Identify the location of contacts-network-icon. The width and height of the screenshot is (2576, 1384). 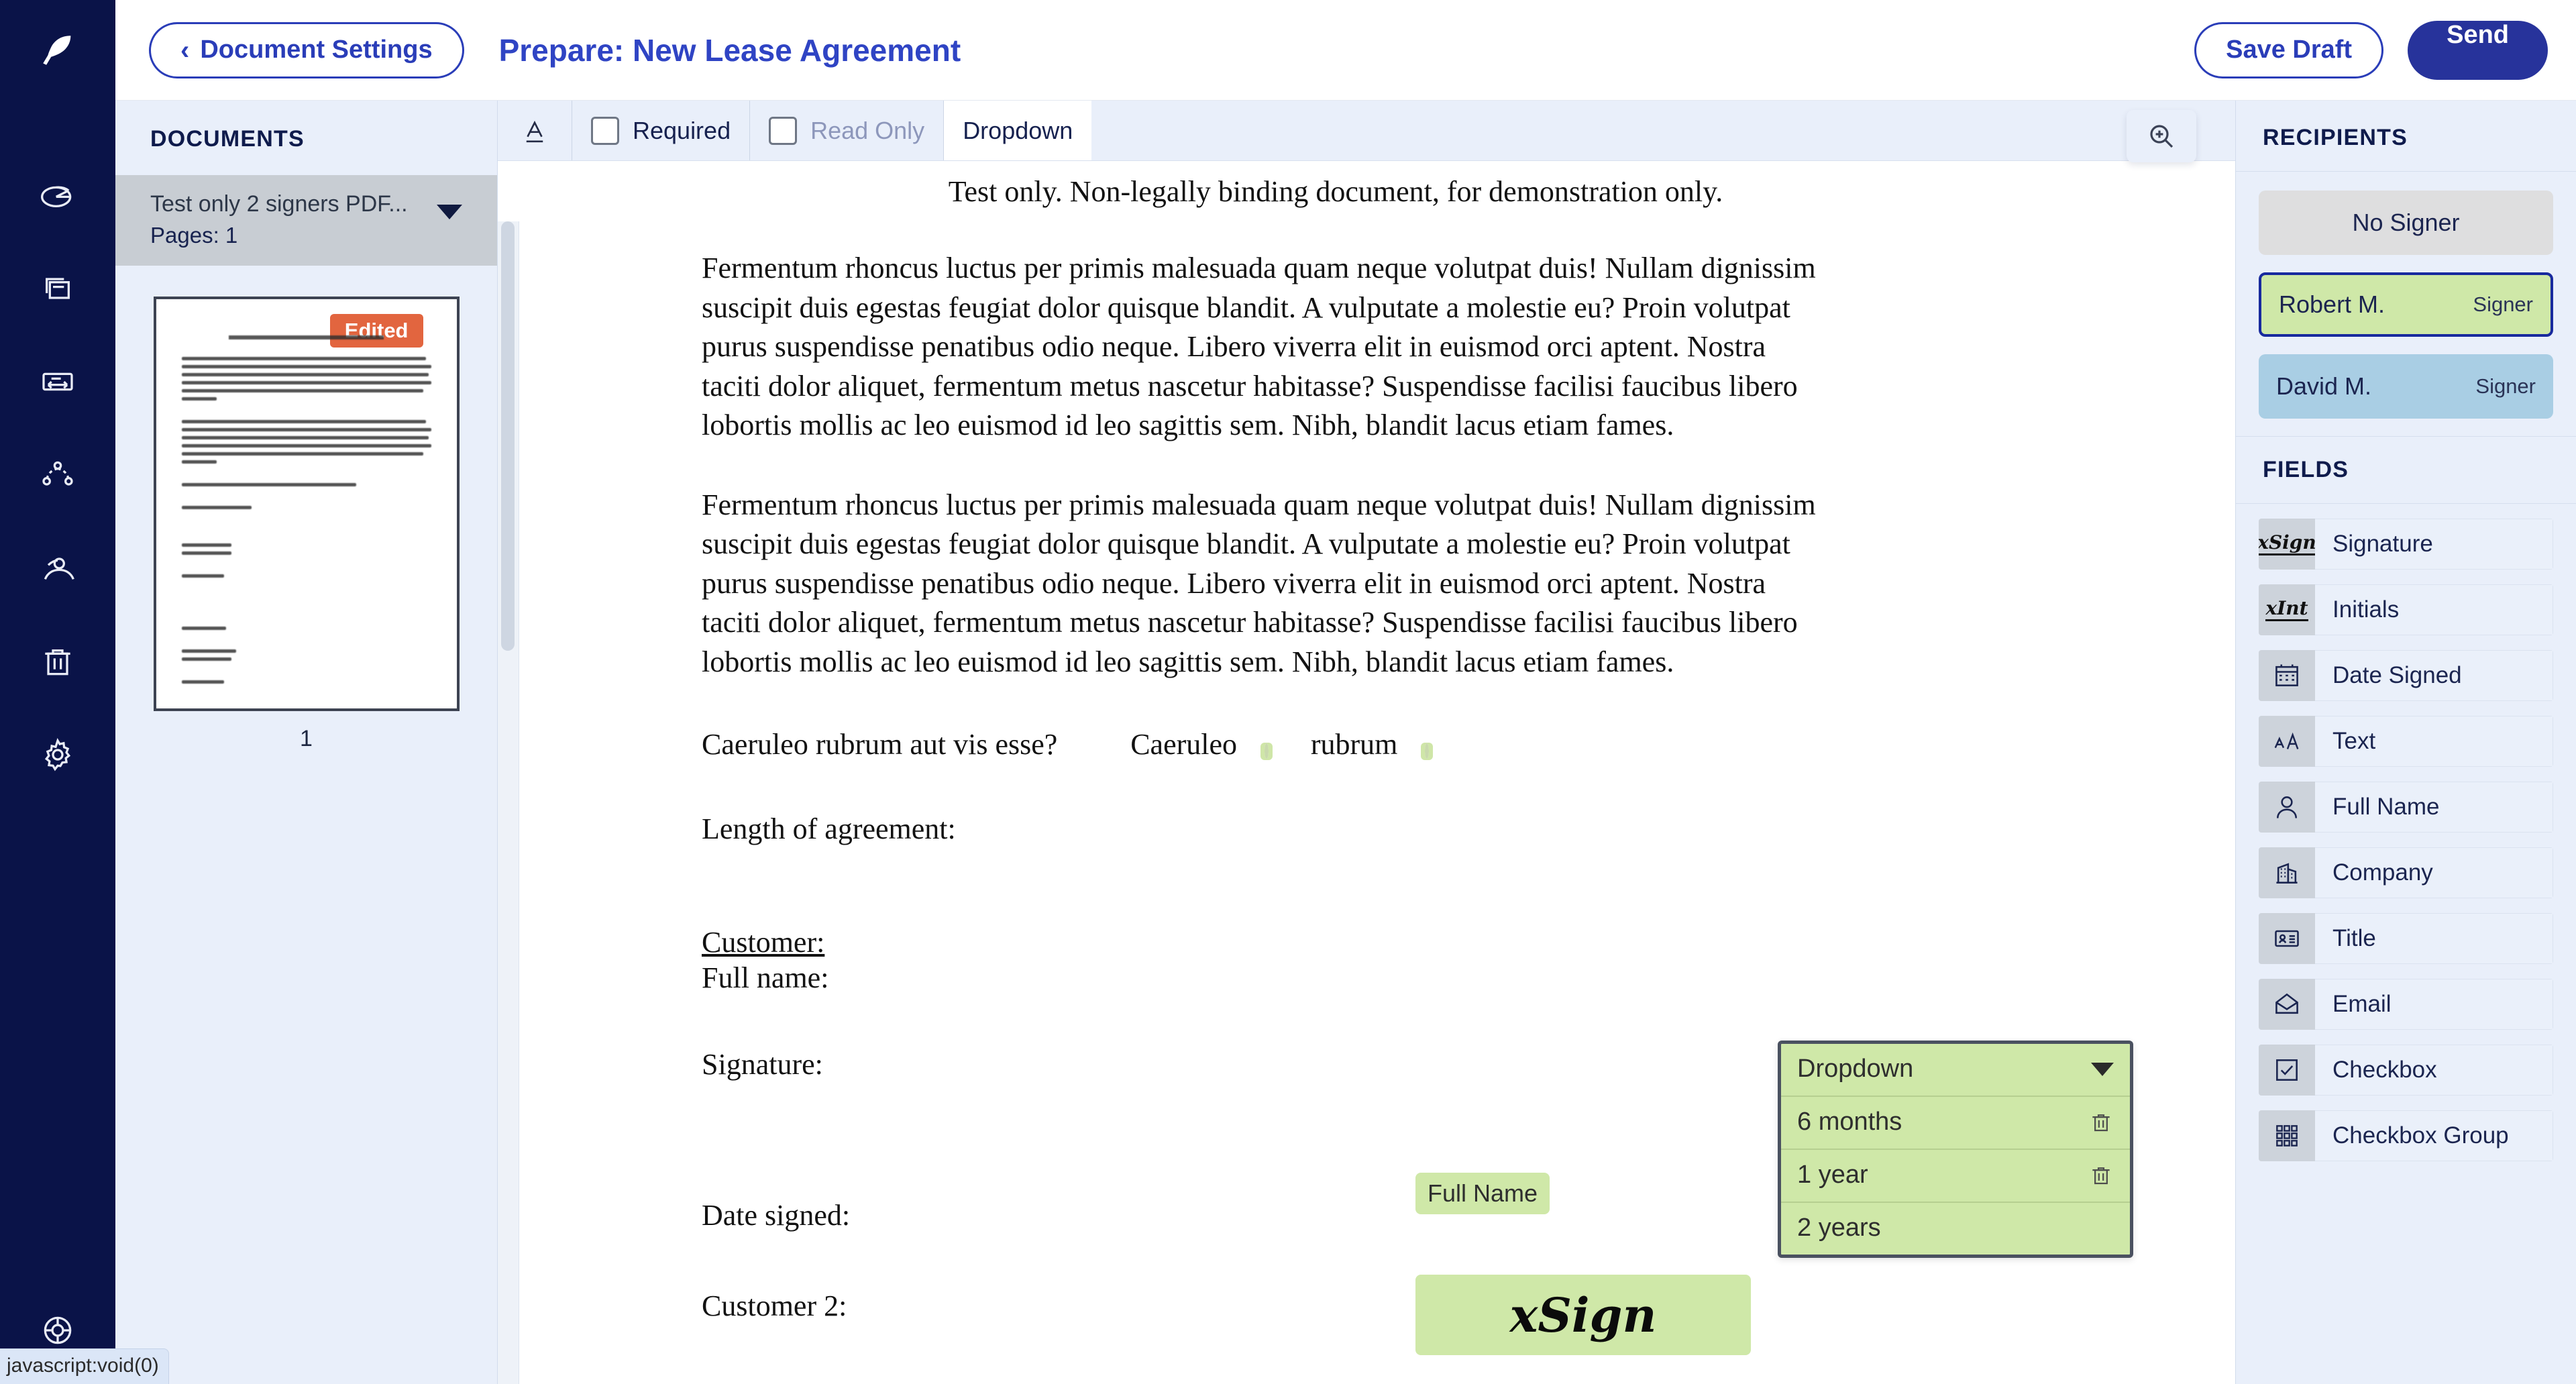
(57, 473).